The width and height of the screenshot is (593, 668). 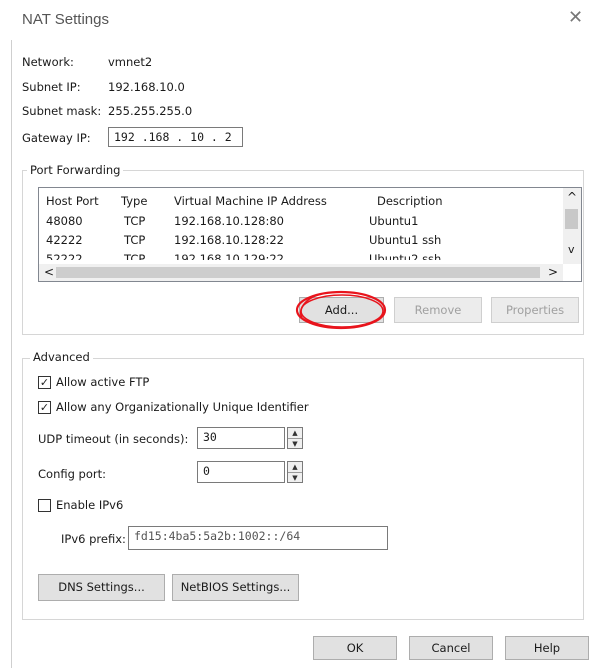 I want to click on cell-vm-ip: 192.168.10.128:22, so click(x=229, y=240).